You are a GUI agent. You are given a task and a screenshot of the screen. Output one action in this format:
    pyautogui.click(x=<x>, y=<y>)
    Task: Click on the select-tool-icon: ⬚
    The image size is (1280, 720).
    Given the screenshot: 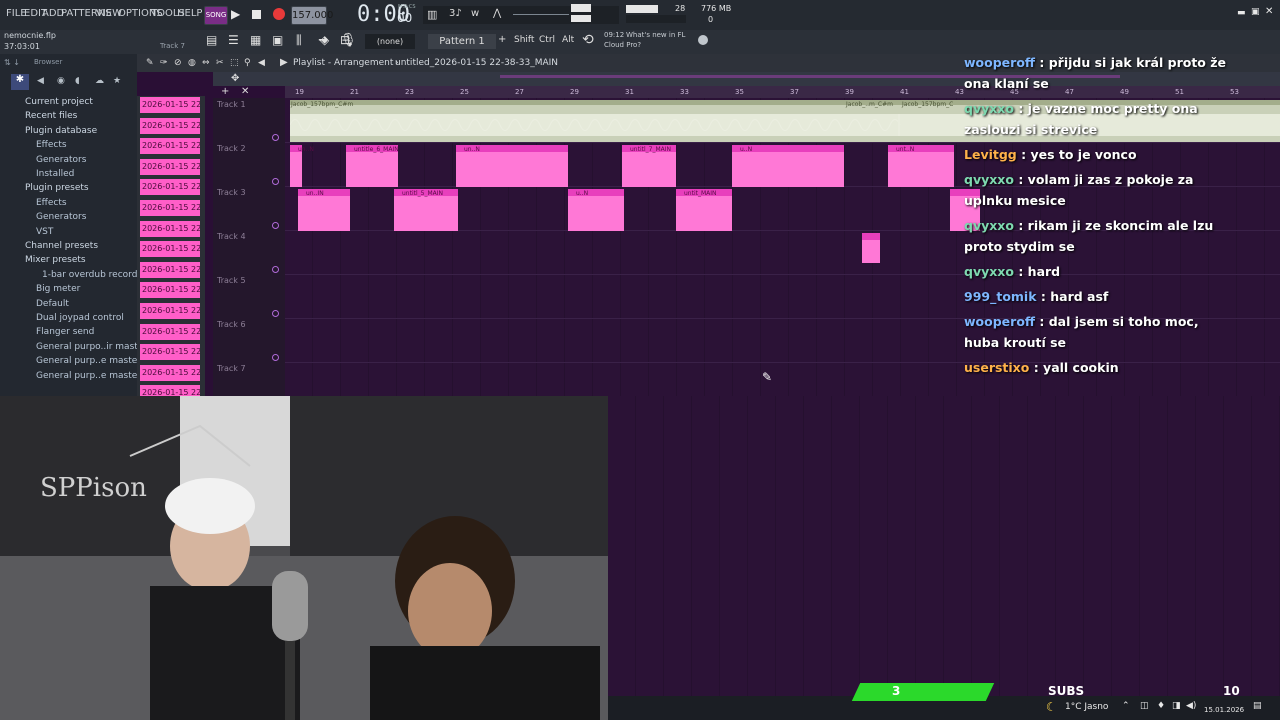 What is the action you would take?
    pyautogui.click(x=234, y=63)
    